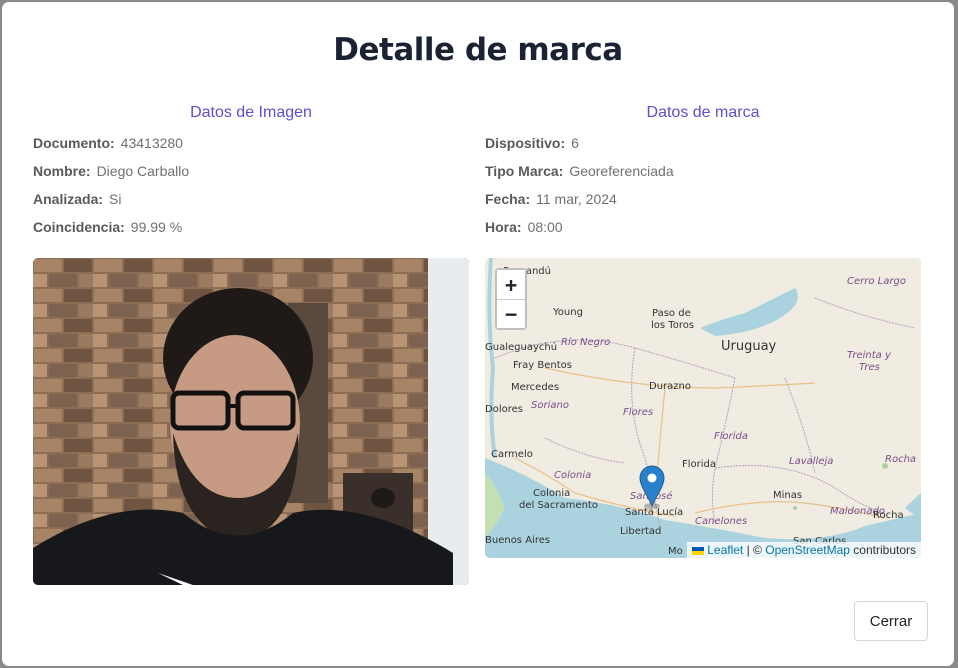 This screenshot has height=668, width=958. Describe the element at coordinates (68, 199) in the screenshot. I see `field-label: Analizada:` at that location.